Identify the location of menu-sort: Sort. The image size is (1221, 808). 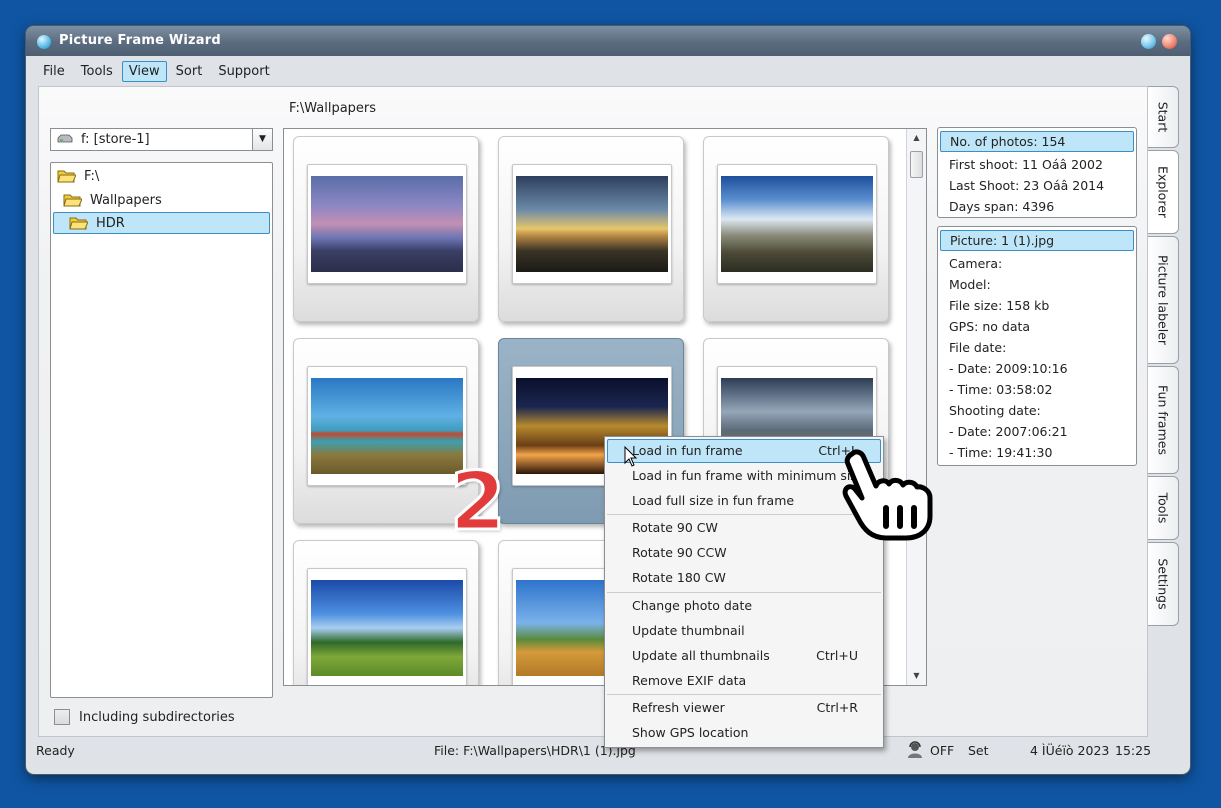
(189, 71).